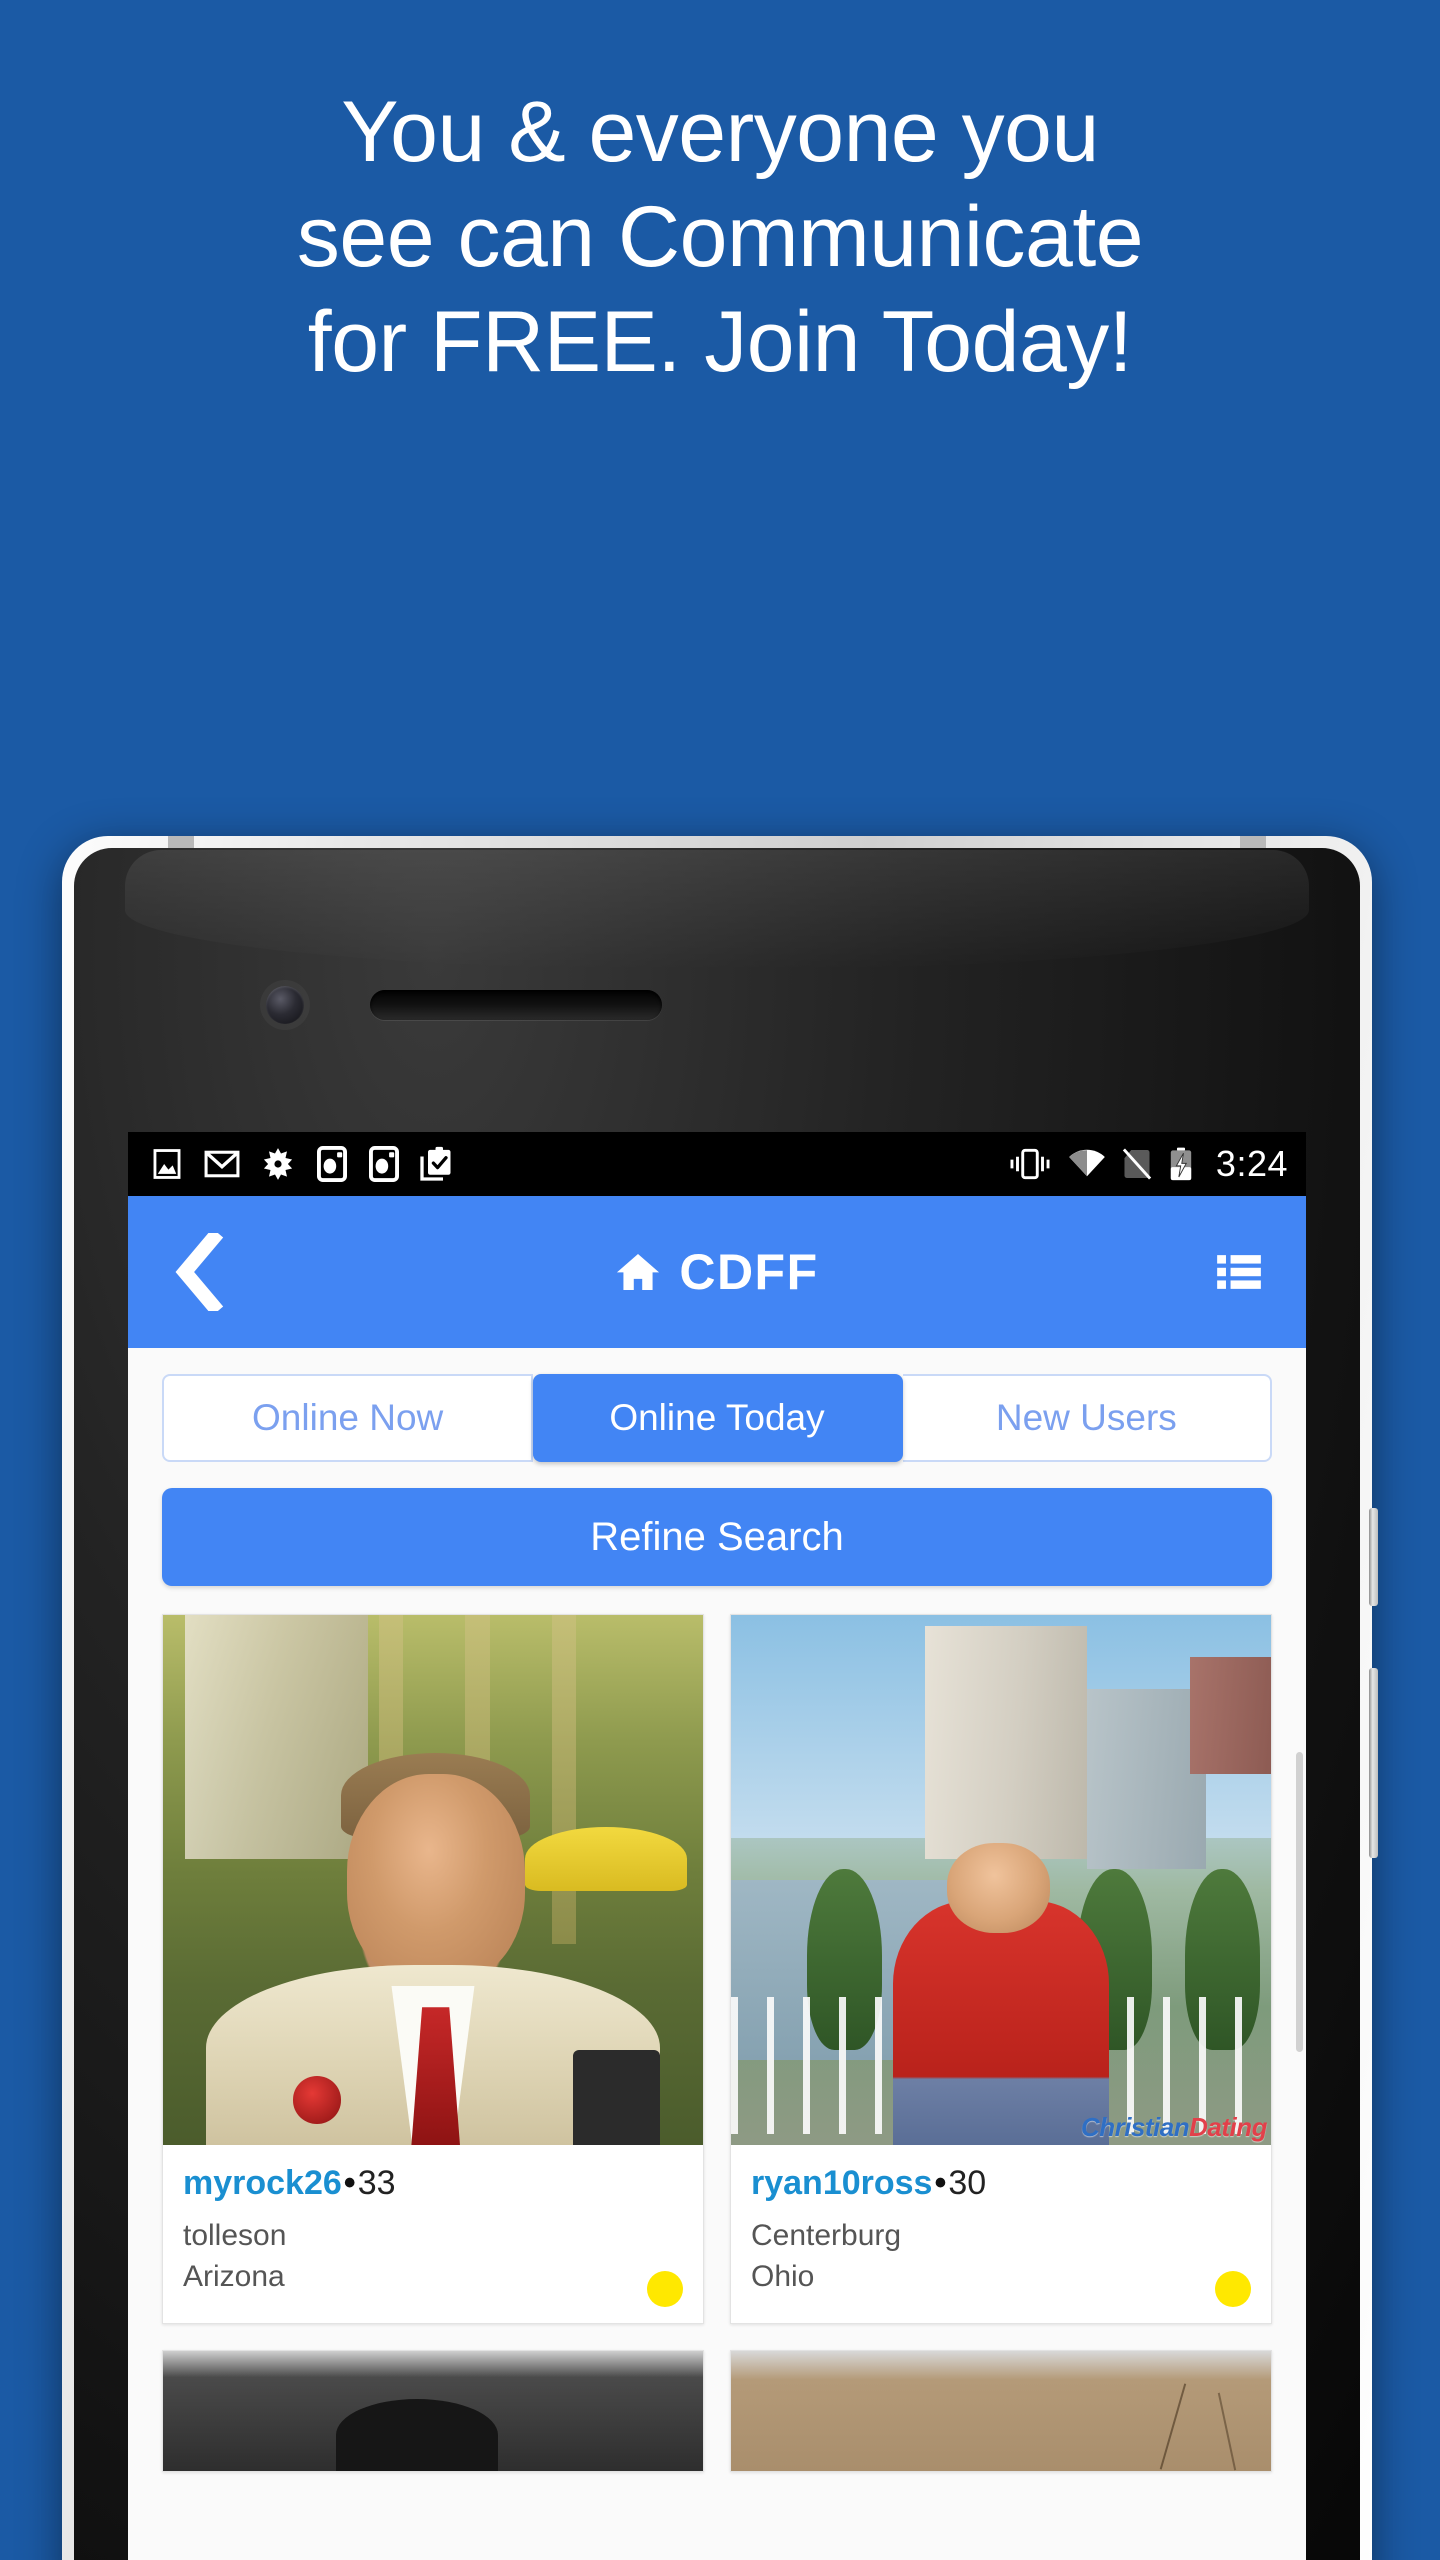 This screenshot has height=2560, width=1440. I want to click on battery-charging-icon, so click(1181, 1164).